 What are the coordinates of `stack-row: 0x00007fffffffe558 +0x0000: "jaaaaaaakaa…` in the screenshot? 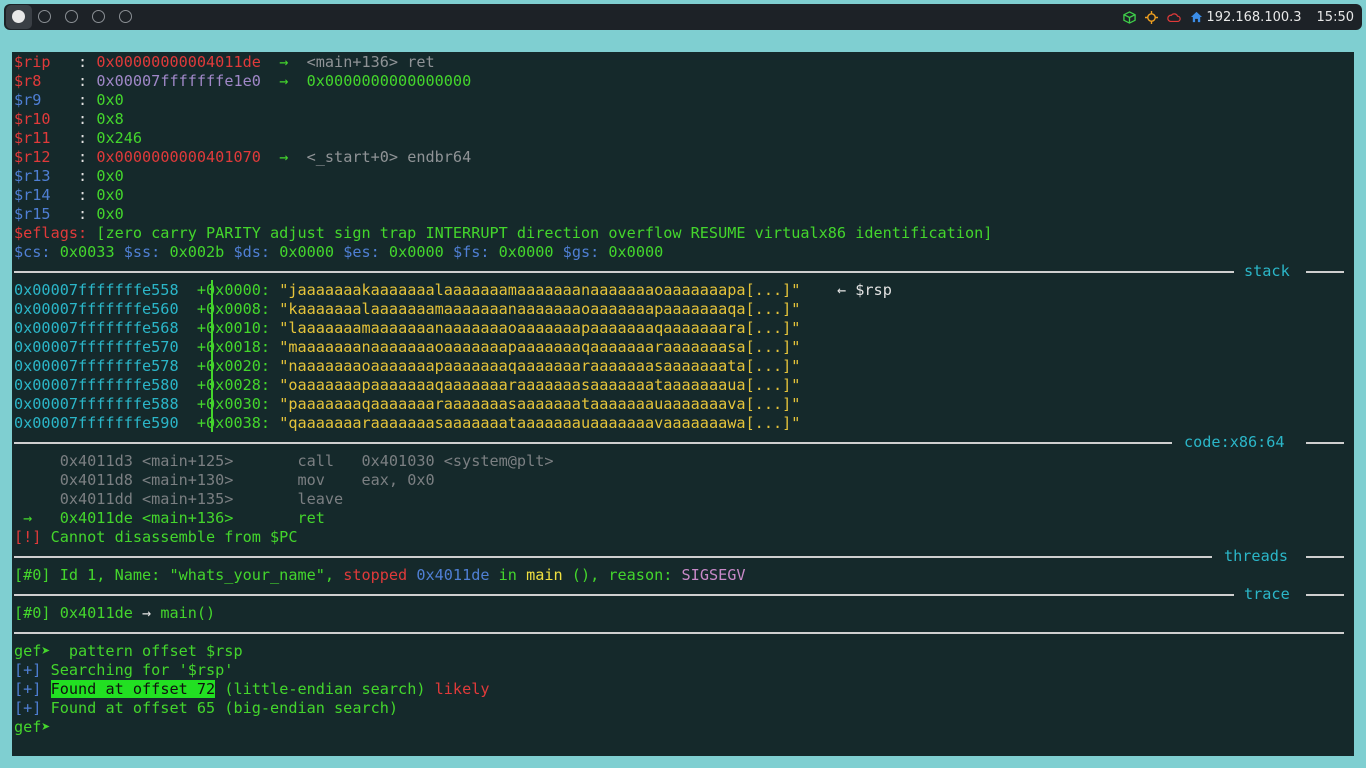 It's located at (453, 290).